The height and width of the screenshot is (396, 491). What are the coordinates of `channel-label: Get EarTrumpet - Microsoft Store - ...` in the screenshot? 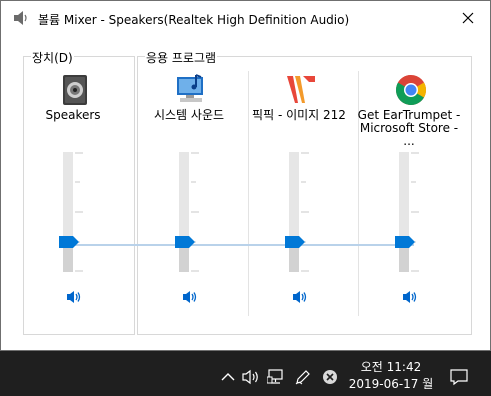 It's located at (409, 128).